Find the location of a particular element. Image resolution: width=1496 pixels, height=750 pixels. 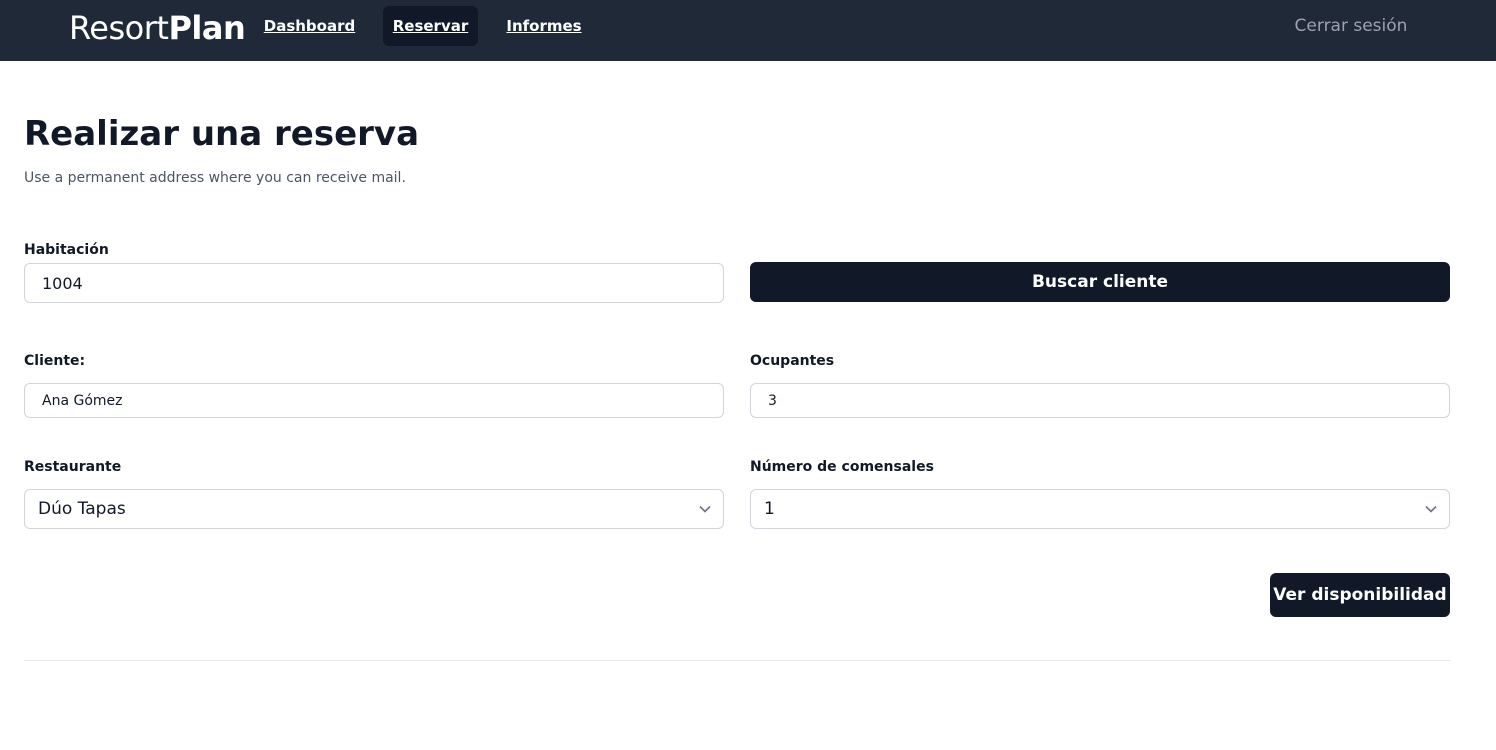

restaurante-label: Restaurante is located at coordinates (73, 467).